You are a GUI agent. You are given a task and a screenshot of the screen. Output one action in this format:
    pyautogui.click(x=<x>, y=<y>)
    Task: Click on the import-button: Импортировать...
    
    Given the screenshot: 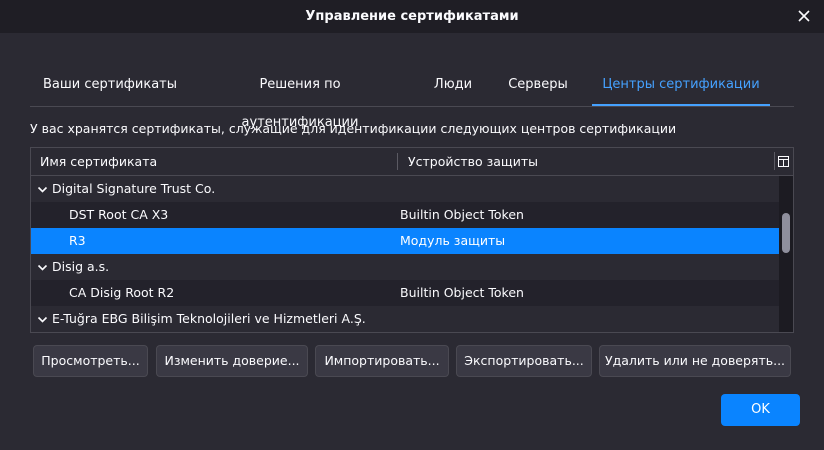 What is the action you would take?
    pyautogui.click(x=382, y=361)
    